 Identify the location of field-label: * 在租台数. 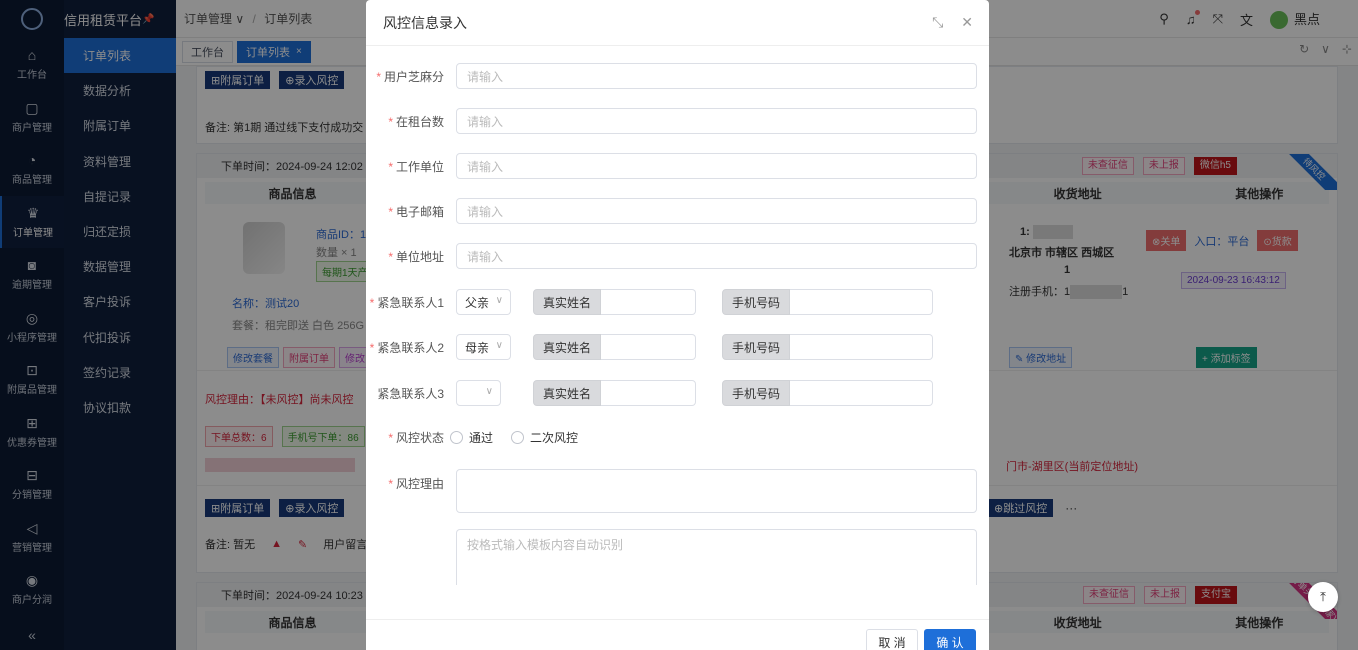
(416, 121).